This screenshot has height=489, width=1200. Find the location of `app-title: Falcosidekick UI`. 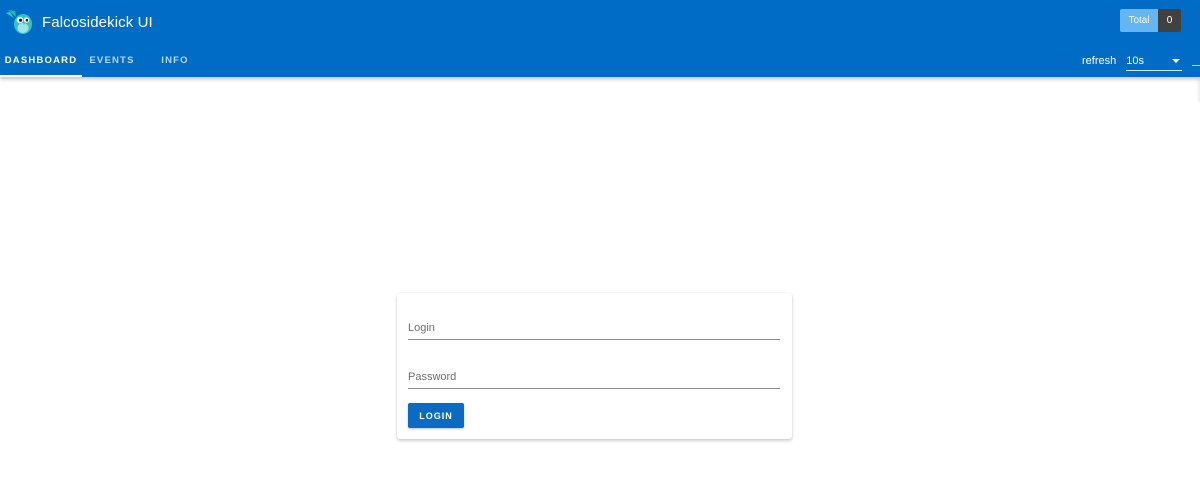

app-title: Falcosidekick UI is located at coordinates (97, 22).